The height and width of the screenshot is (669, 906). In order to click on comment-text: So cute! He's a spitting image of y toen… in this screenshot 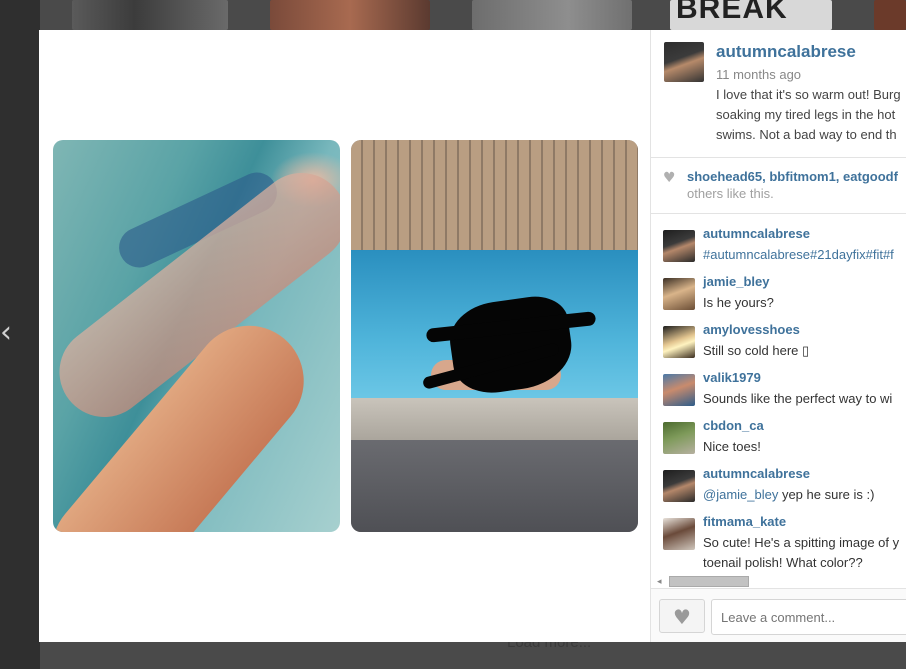, I will do `click(804, 551)`.